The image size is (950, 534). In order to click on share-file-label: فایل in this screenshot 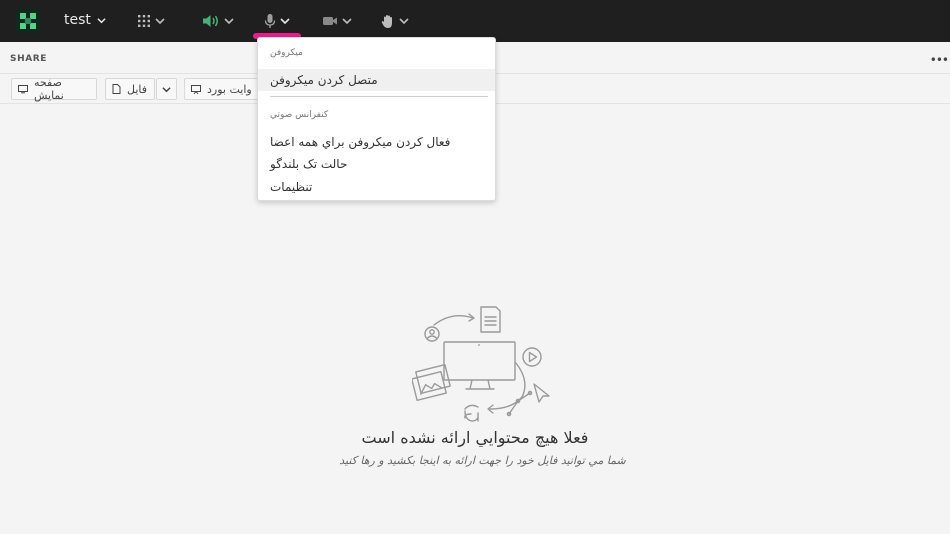, I will do `click(137, 89)`.